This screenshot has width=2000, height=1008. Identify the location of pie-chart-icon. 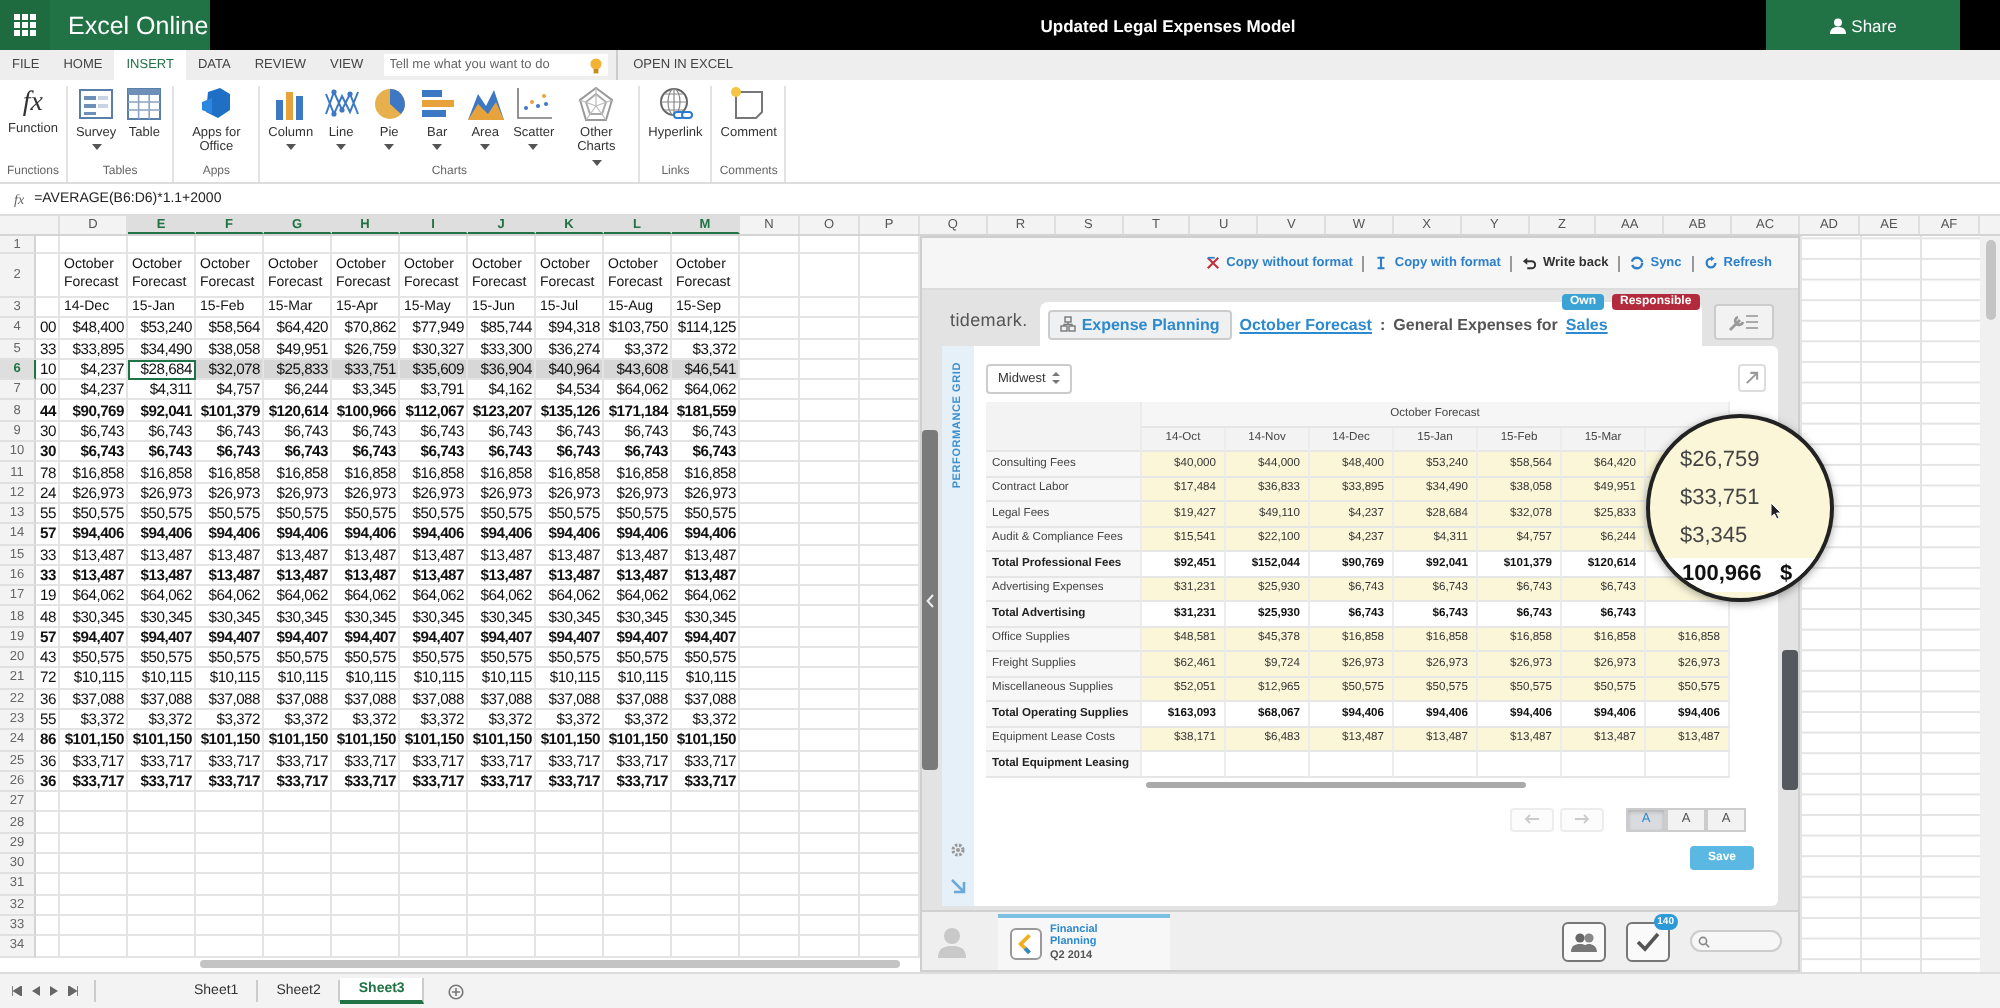
(389, 104).